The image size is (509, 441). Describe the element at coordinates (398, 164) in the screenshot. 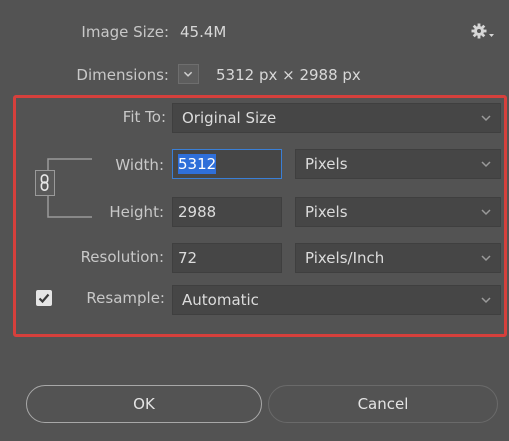

I see `width-unit-dropdown: Pixels` at that location.